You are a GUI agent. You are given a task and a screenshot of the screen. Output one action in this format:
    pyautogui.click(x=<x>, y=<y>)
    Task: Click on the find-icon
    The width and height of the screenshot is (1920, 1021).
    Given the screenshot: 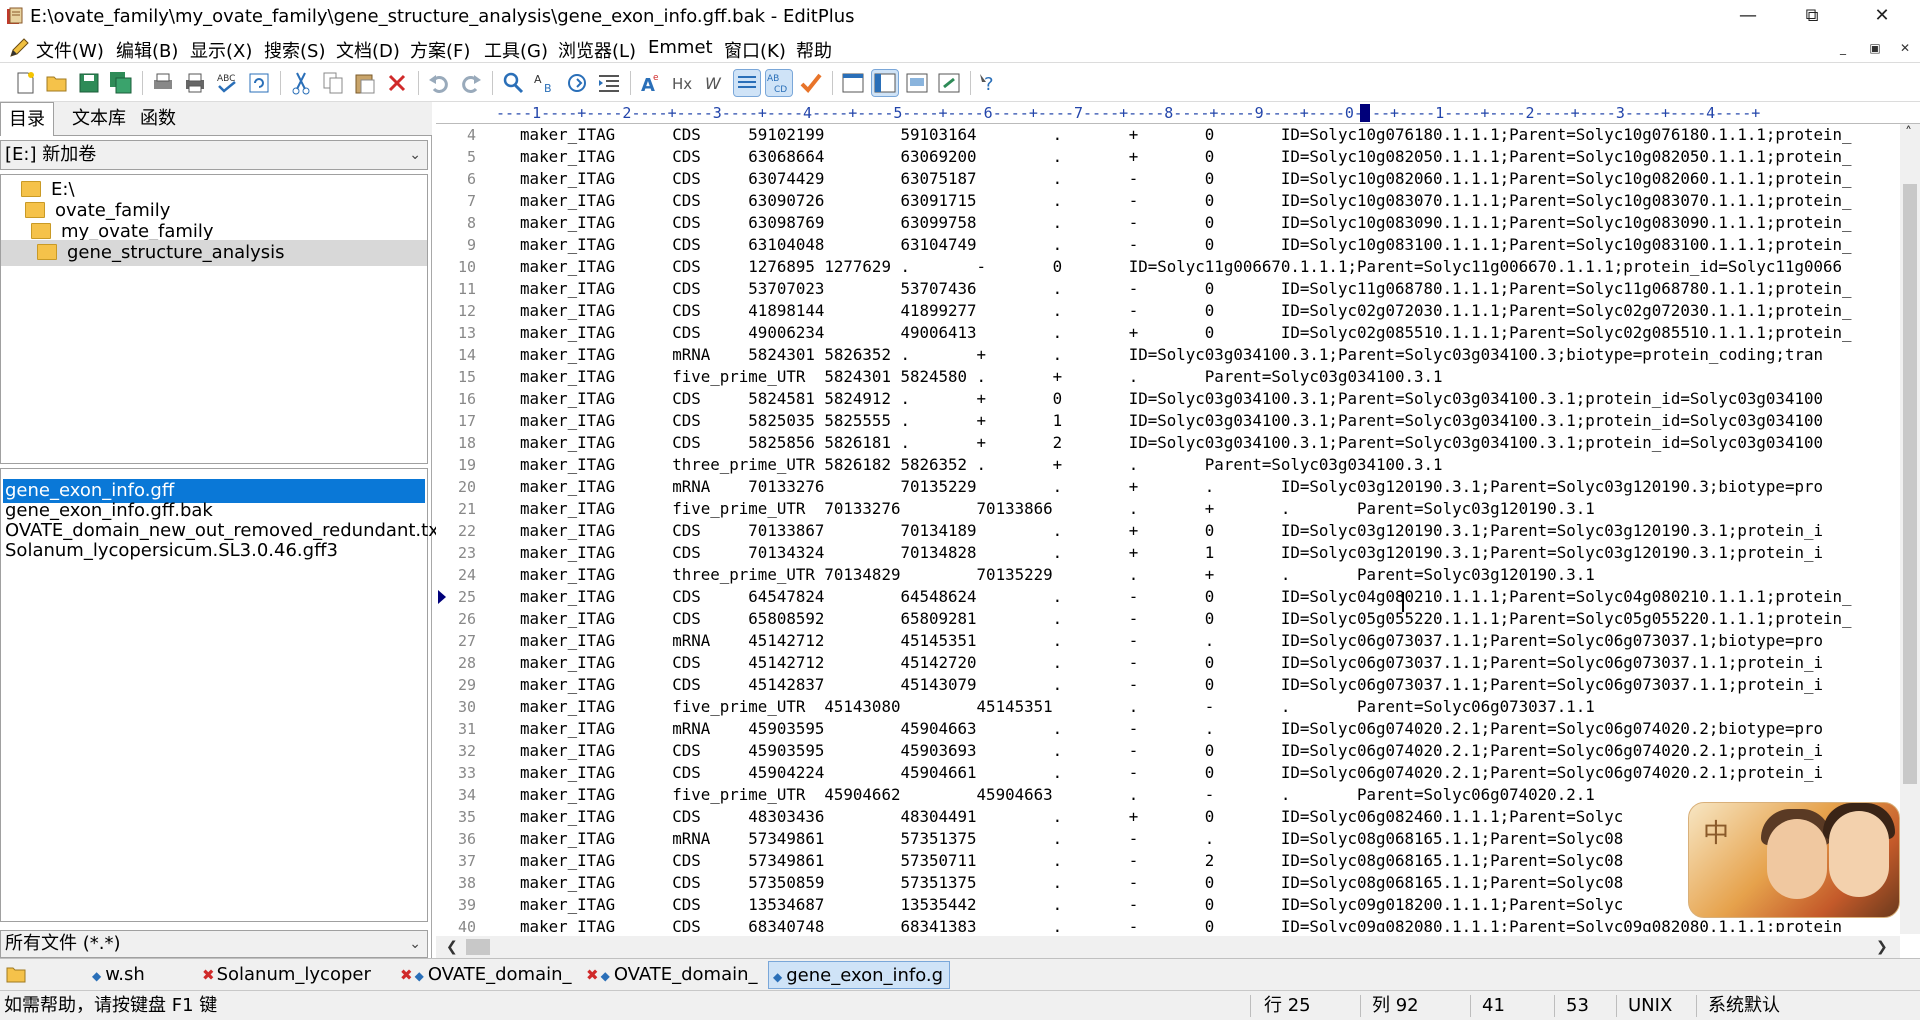 What is the action you would take?
    pyautogui.click(x=513, y=83)
    